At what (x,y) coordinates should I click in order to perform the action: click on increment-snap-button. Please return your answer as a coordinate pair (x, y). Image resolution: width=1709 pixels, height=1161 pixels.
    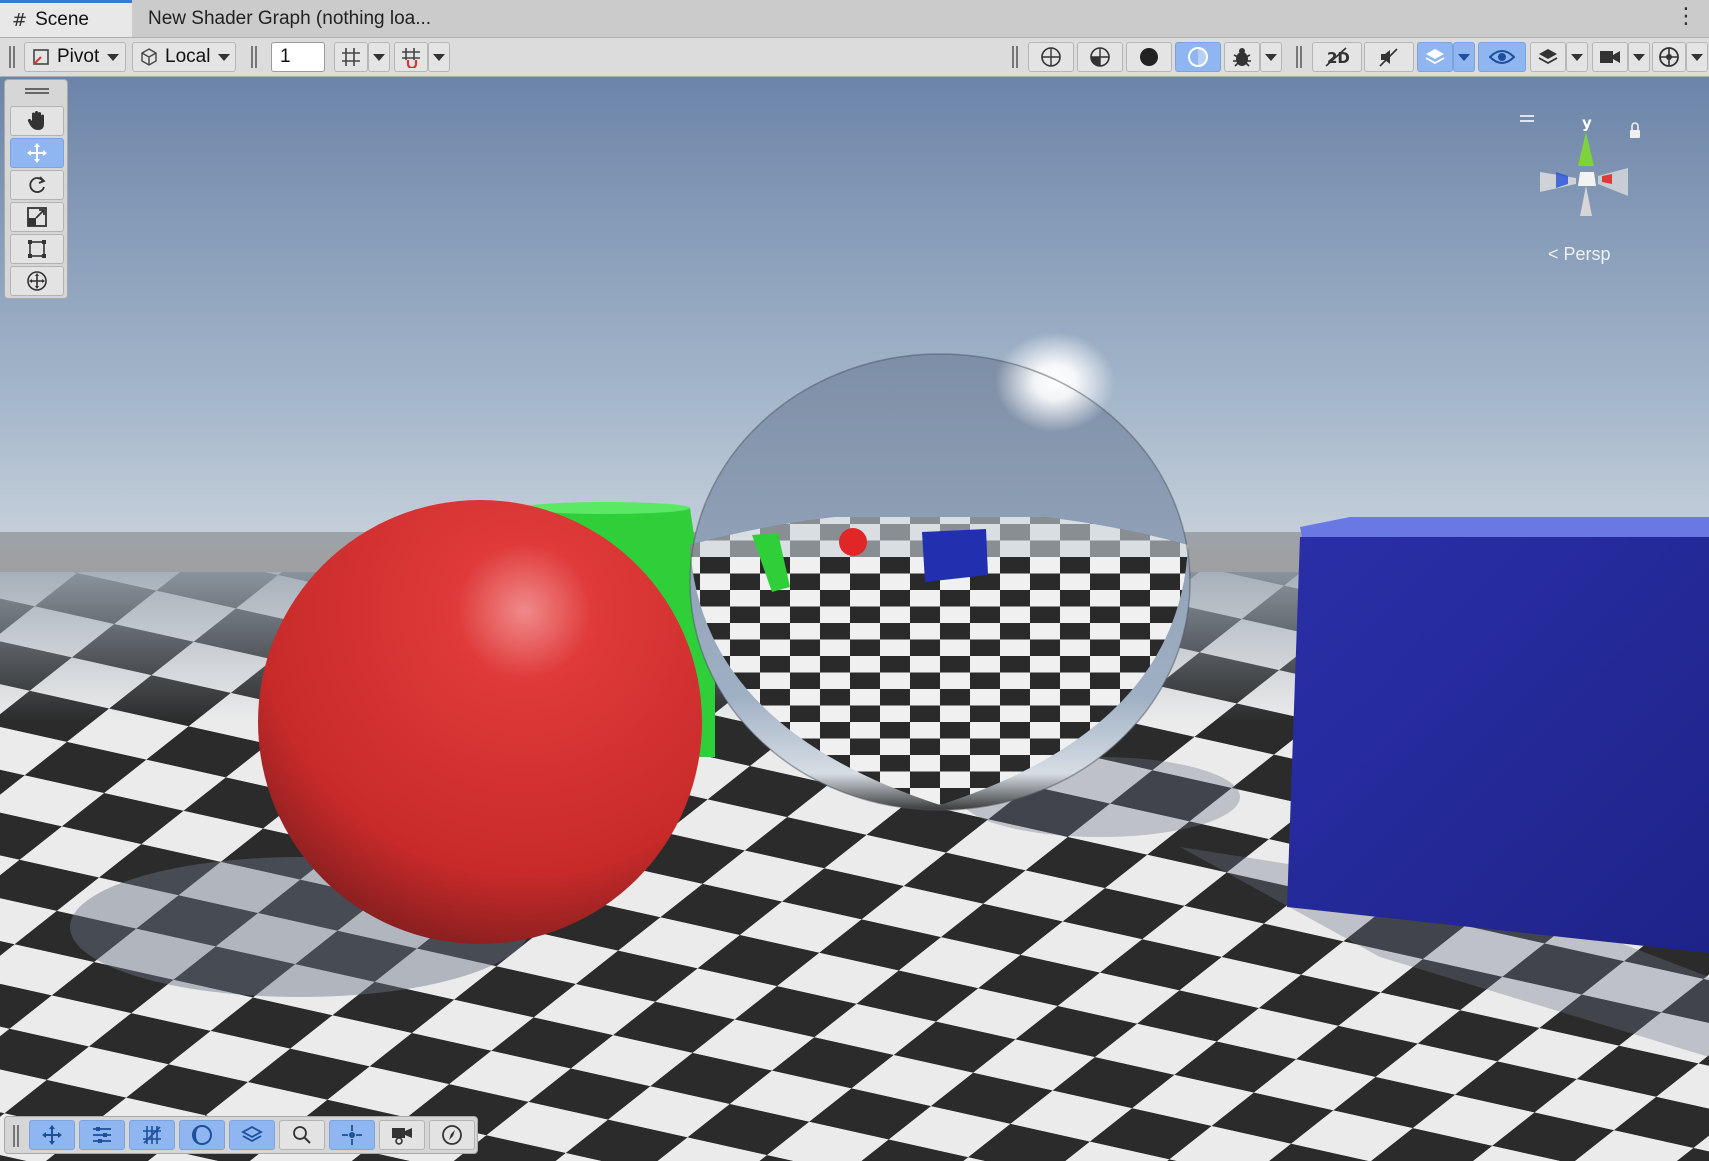
    Looking at the image, I should click on (411, 57).